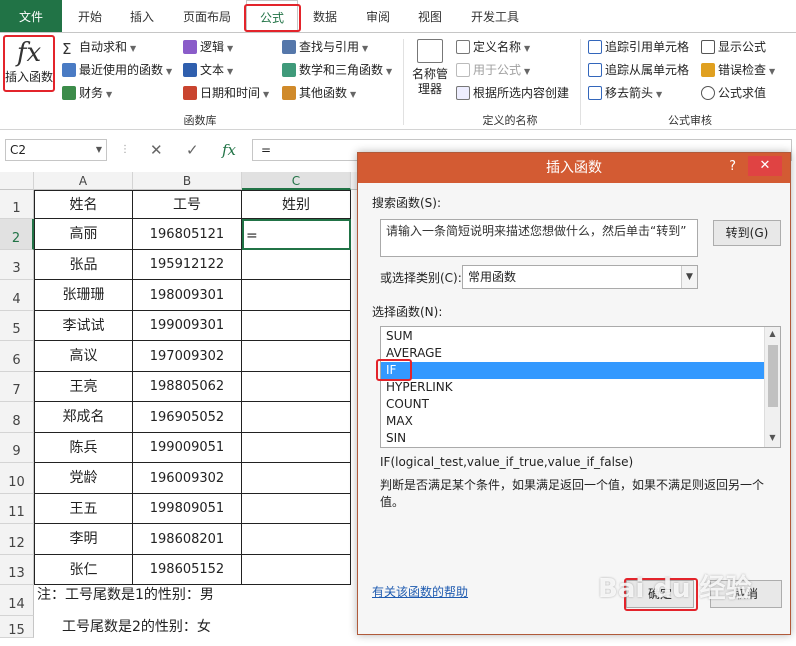 This screenshot has height=646, width=796. I want to click on lookup-button: 查找与引用 ▼, so click(325, 47).